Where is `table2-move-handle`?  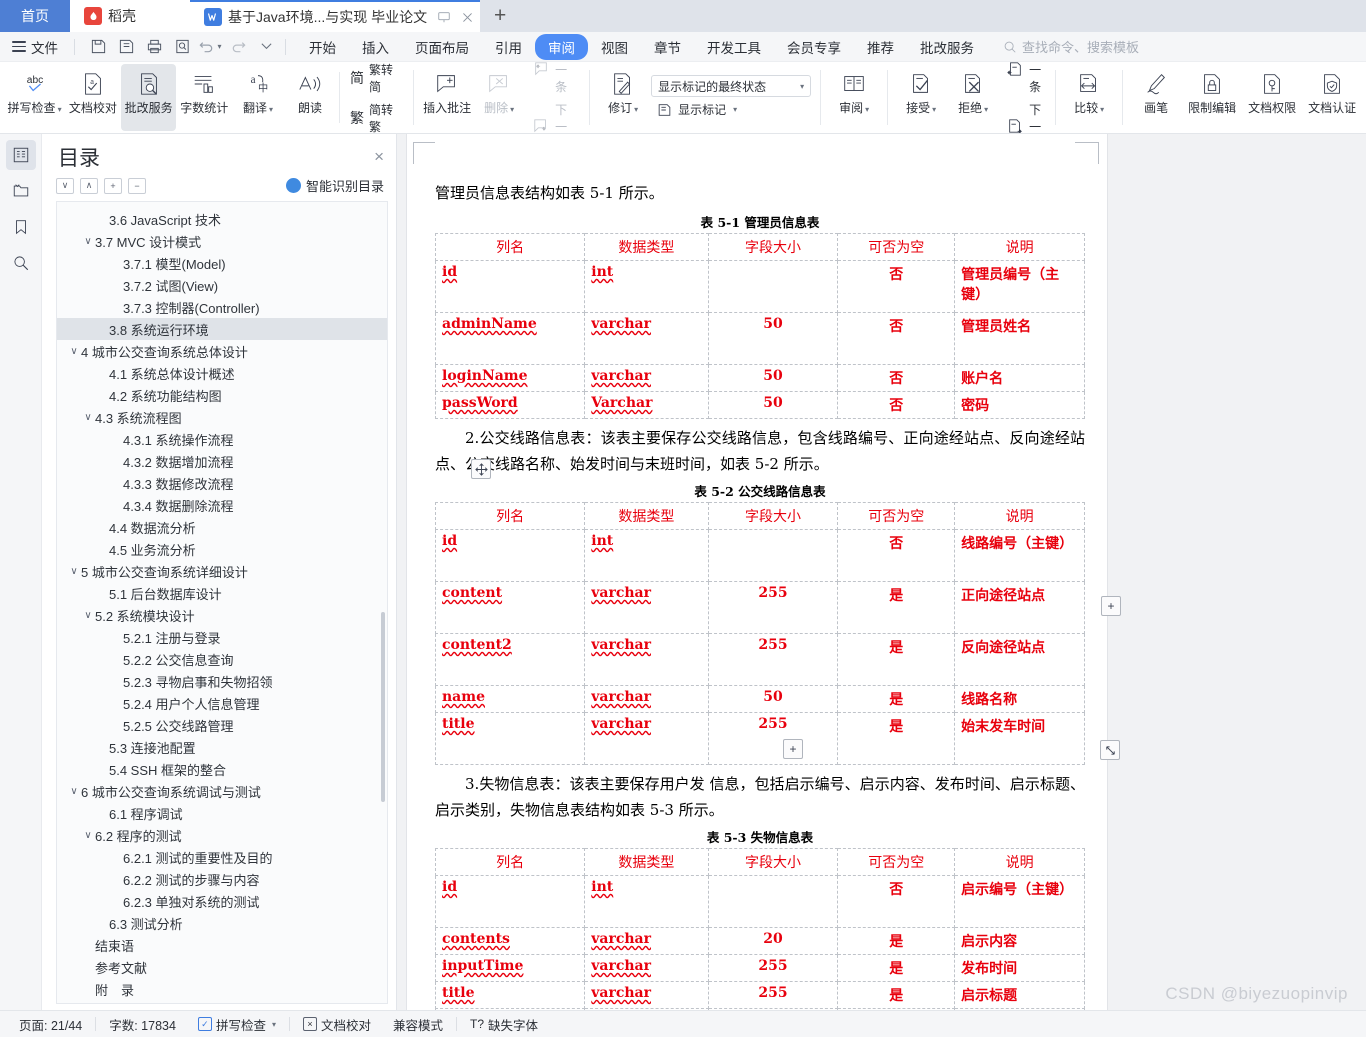
table2-move-handle is located at coordinates (481, 469).